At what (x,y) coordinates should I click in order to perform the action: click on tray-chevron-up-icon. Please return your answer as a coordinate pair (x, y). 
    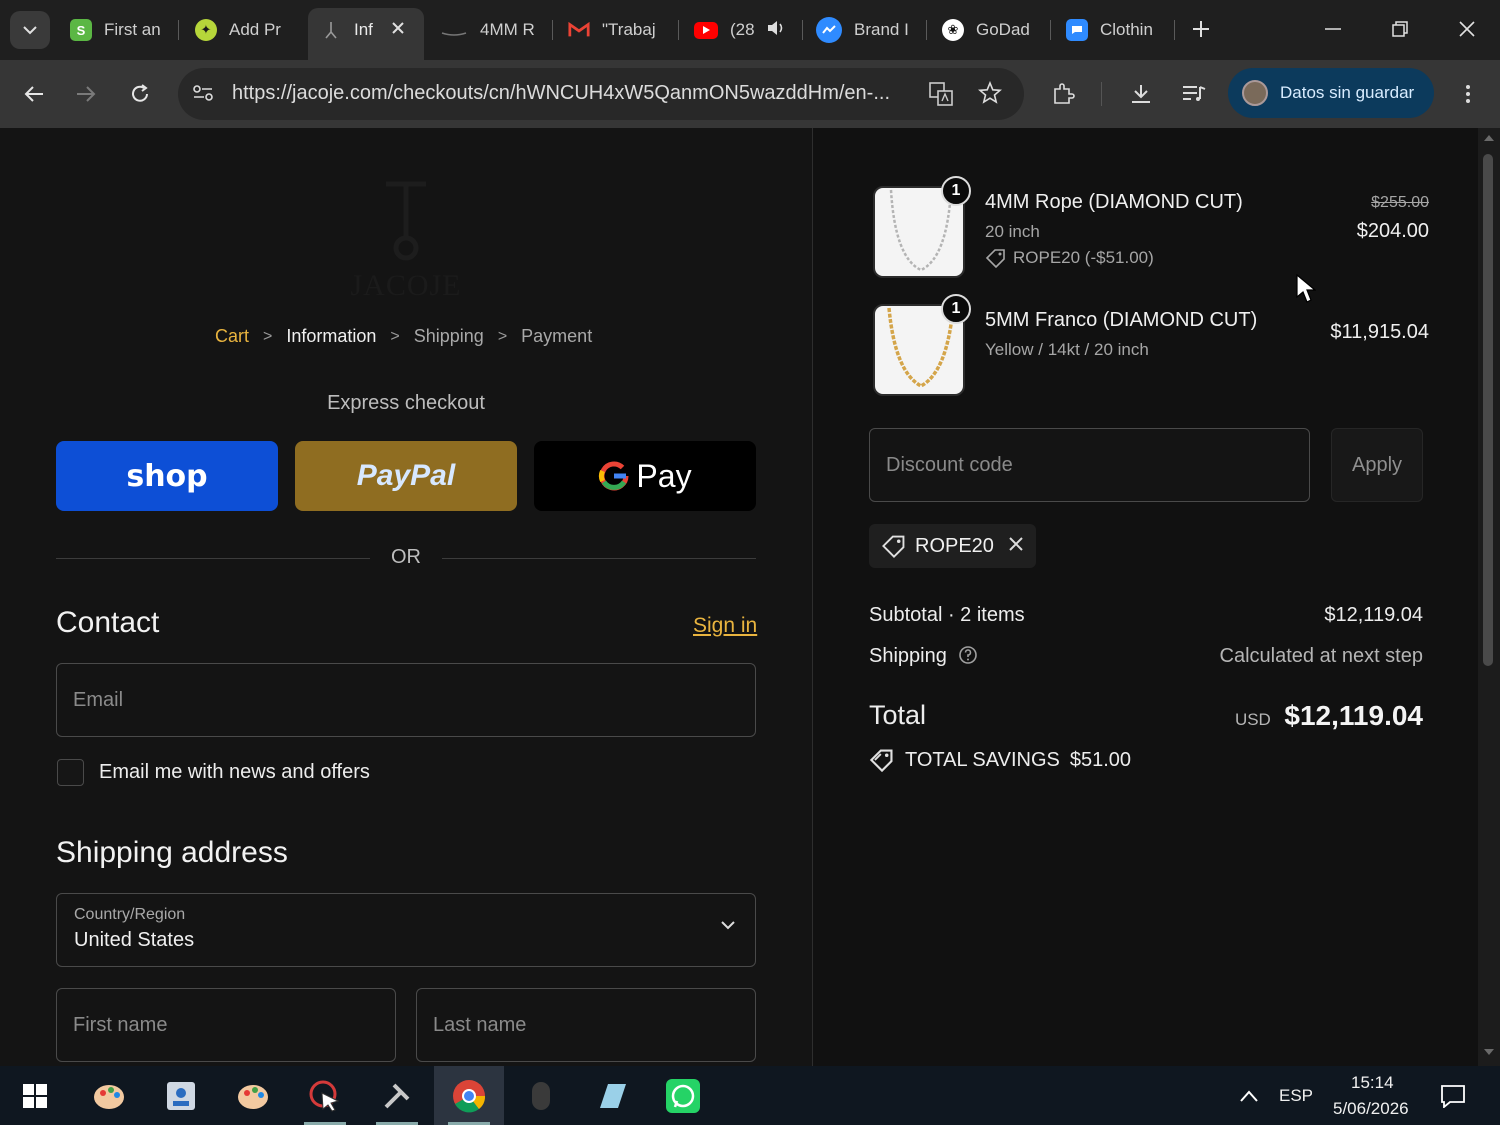
    Looking at the image, I should click on (1249, 1096).